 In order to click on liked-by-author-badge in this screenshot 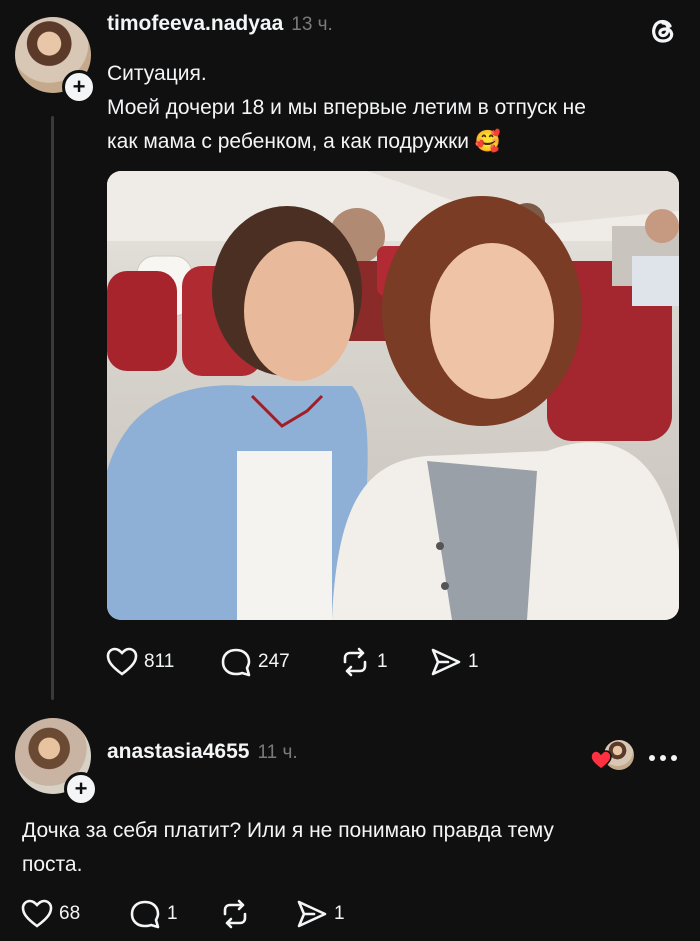, I will do `click(612, 756)`.